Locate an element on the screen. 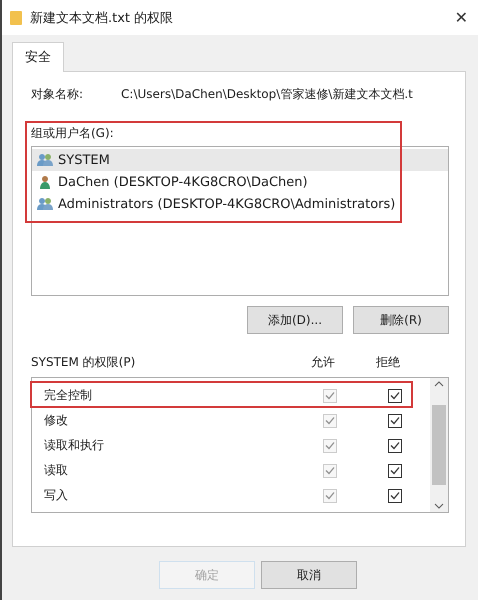 The width and height of the screenshot is (478, 600). permissions-label: SYSTEM 的权限(P) is located at coordinates (83, 362).